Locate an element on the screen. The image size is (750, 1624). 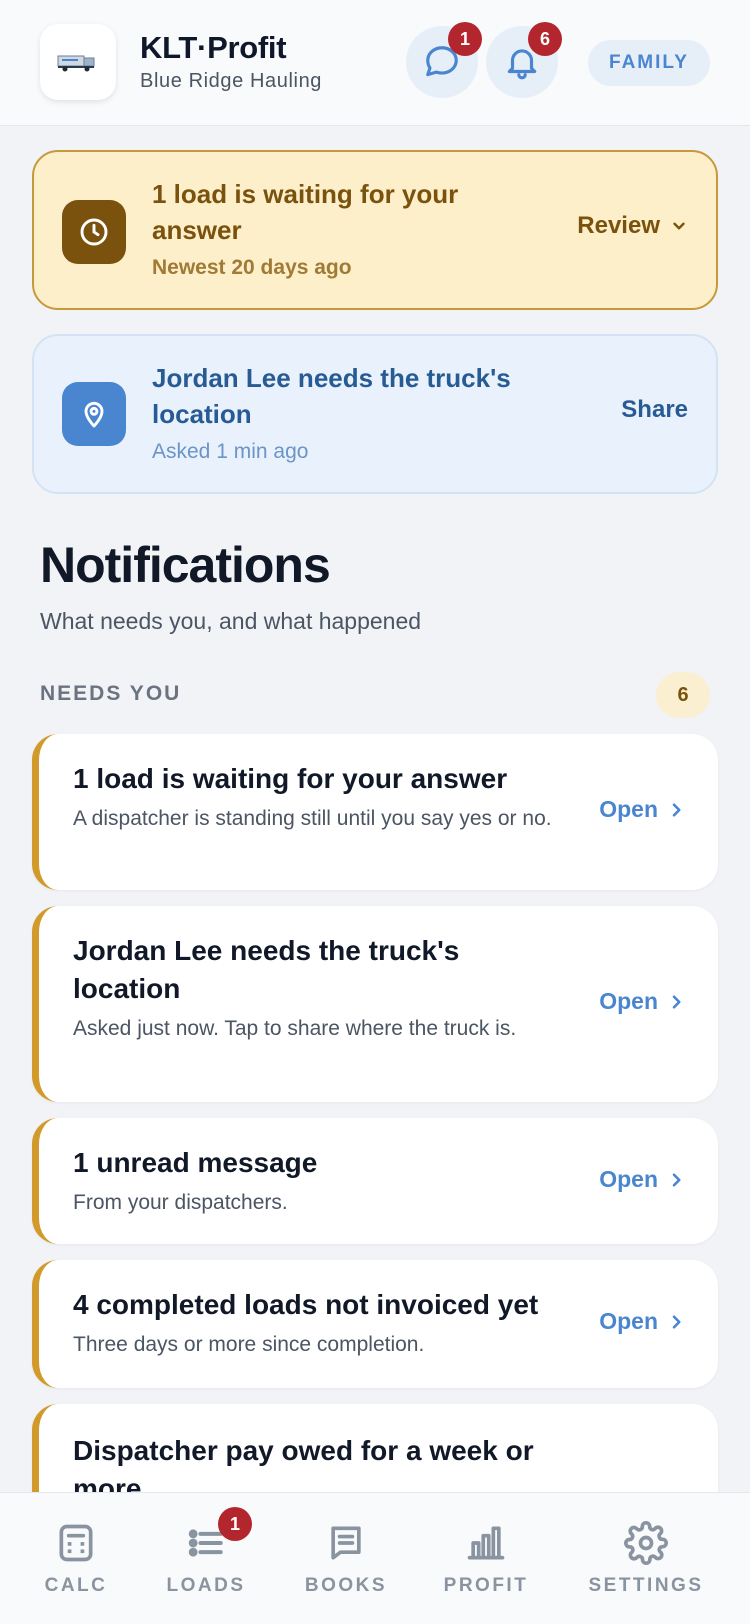
calculator-icon is located at coordinates (76, 1543).